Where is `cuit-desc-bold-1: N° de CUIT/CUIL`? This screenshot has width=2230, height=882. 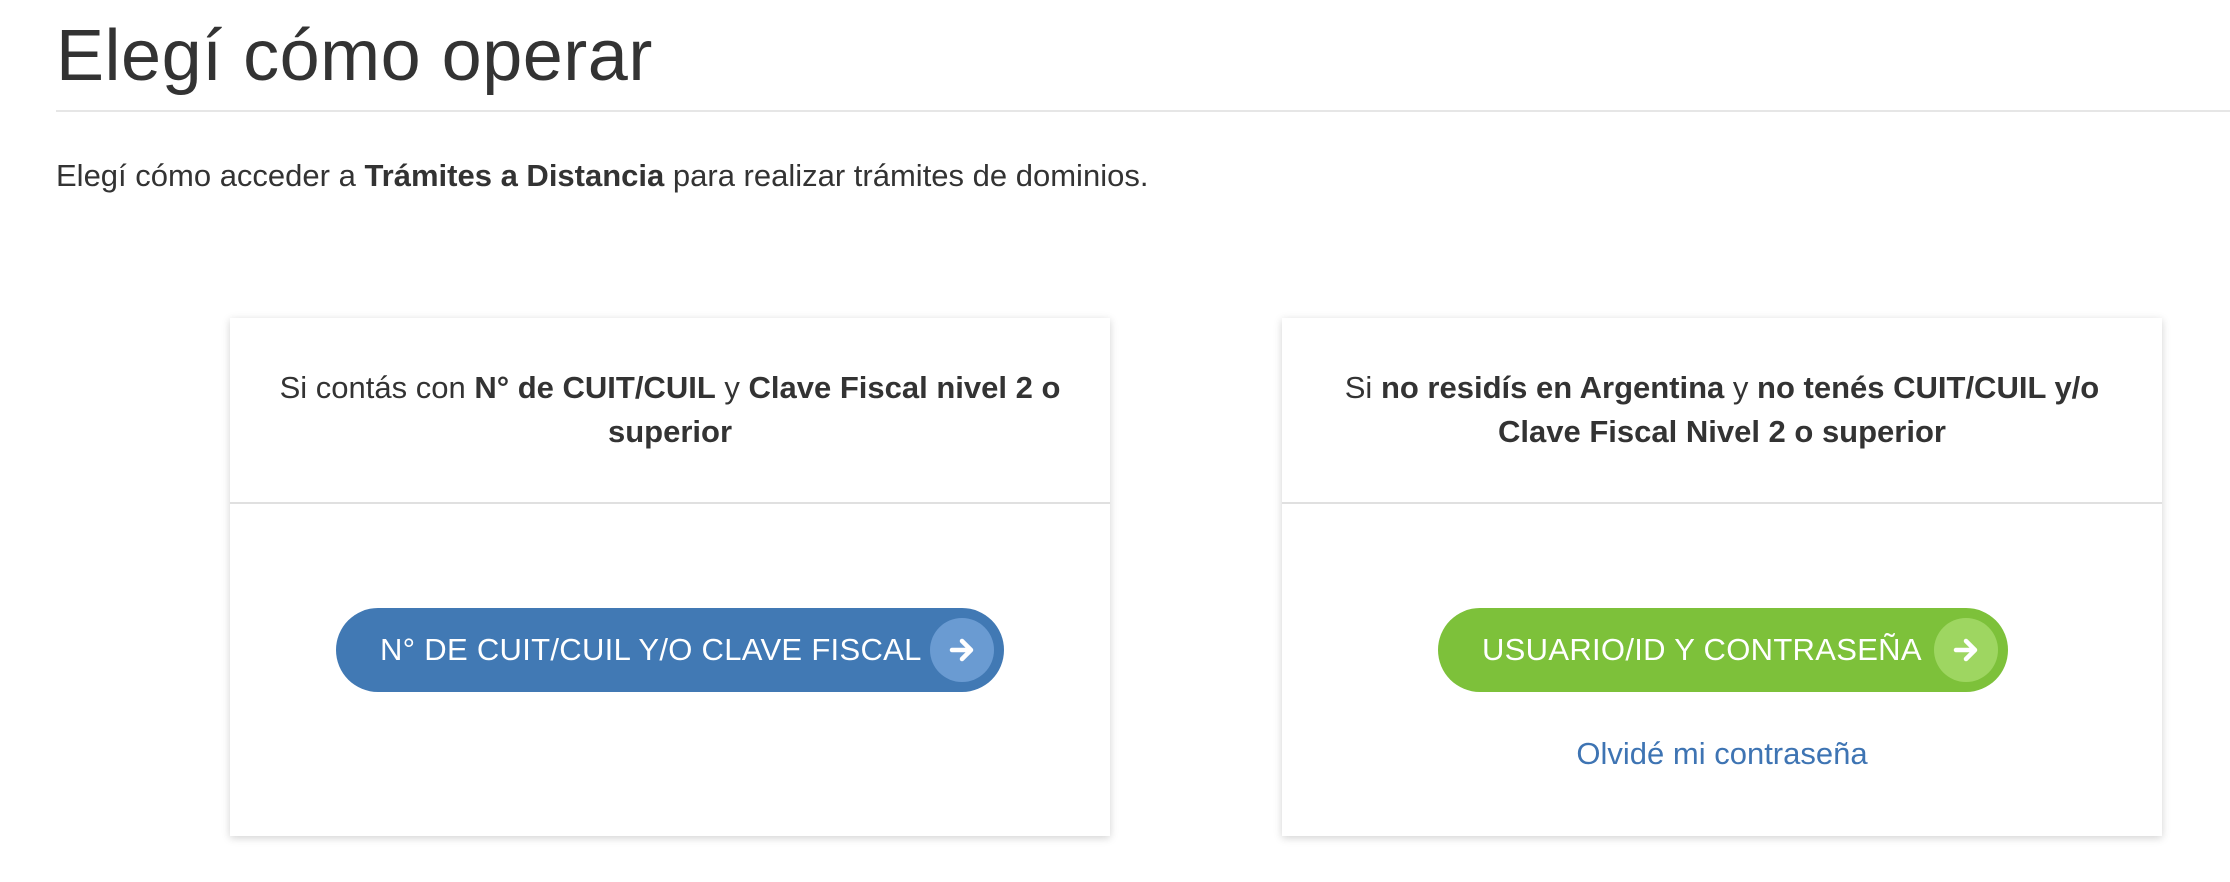 cuit-desc-bold-1: N° de CUIT/CUIL is located at coordinates (595, 387).